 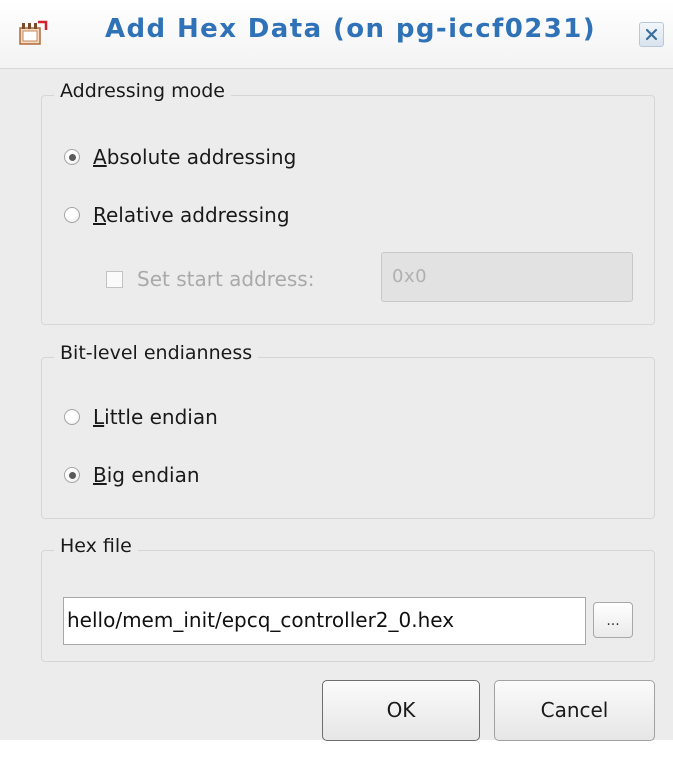 I want to click on hex-file-legend: Hex file, so click(x=96, y=546).